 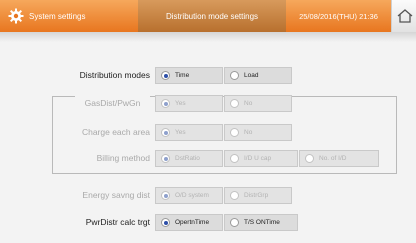 What do you see at coordinates (115, 132) in the screenshot?
I see `charge-each-area-label: Charge each area` at bounding box center [115, 132].